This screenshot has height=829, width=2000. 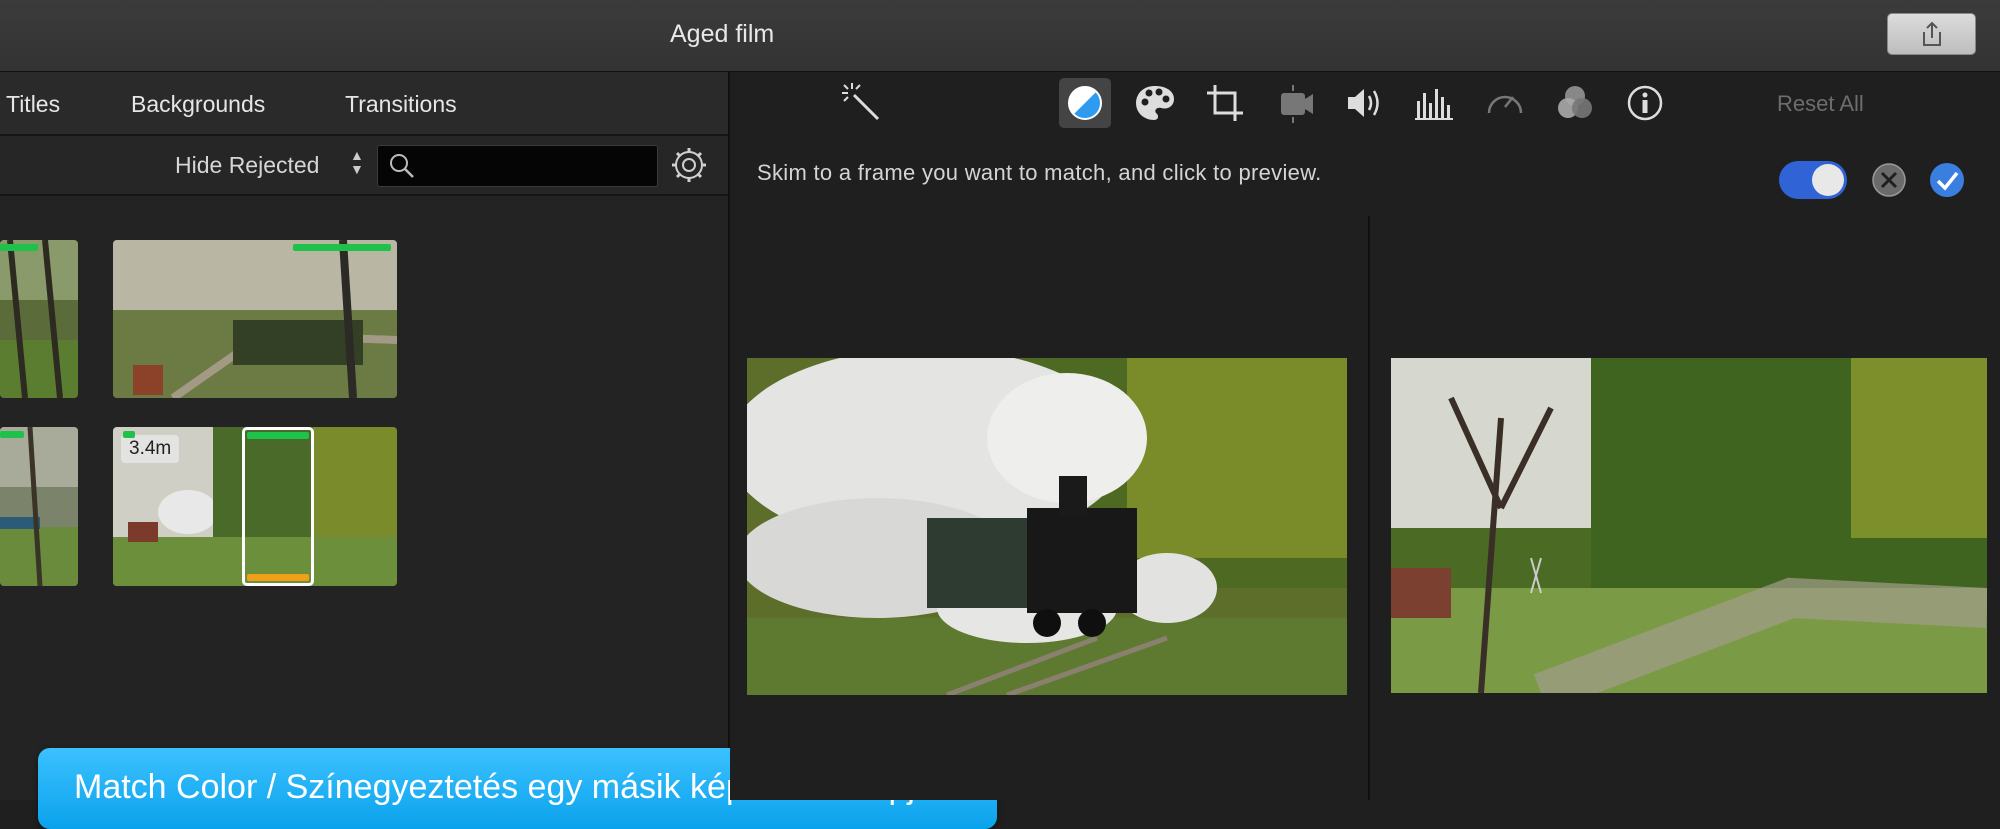 What do you see at coordinates (1575, 103) in the screenshot?
I see `clip-filter-icon` at bounding box center [1575, 103].